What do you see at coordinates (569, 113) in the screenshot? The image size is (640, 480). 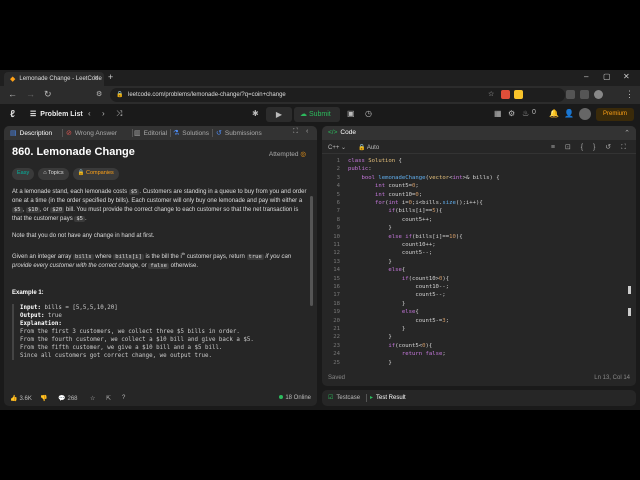 I see `add-user-icon: 👤` at bounding box center [569, 113].